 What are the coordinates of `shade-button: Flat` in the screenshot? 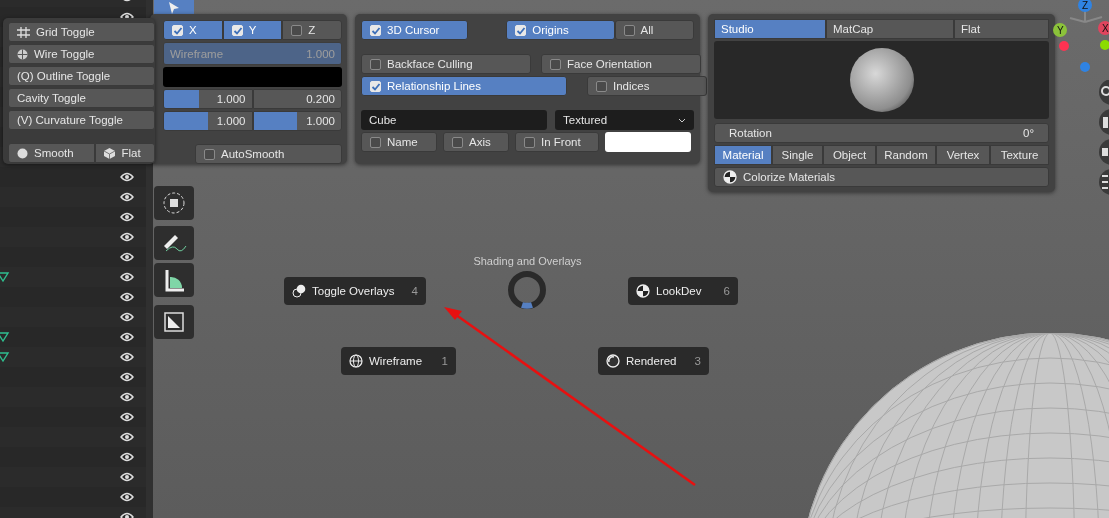 It's located at (125, 153).